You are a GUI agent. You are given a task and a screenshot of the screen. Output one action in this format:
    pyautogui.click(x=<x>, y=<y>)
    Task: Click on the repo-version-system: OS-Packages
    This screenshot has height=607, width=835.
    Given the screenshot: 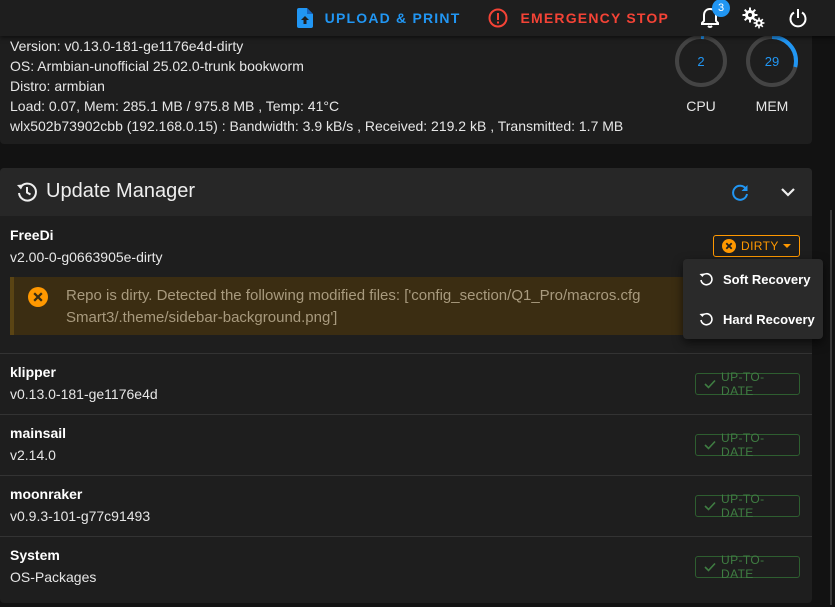 What is the action you would take?
    pyautogui.click(x=53, y=577)
    